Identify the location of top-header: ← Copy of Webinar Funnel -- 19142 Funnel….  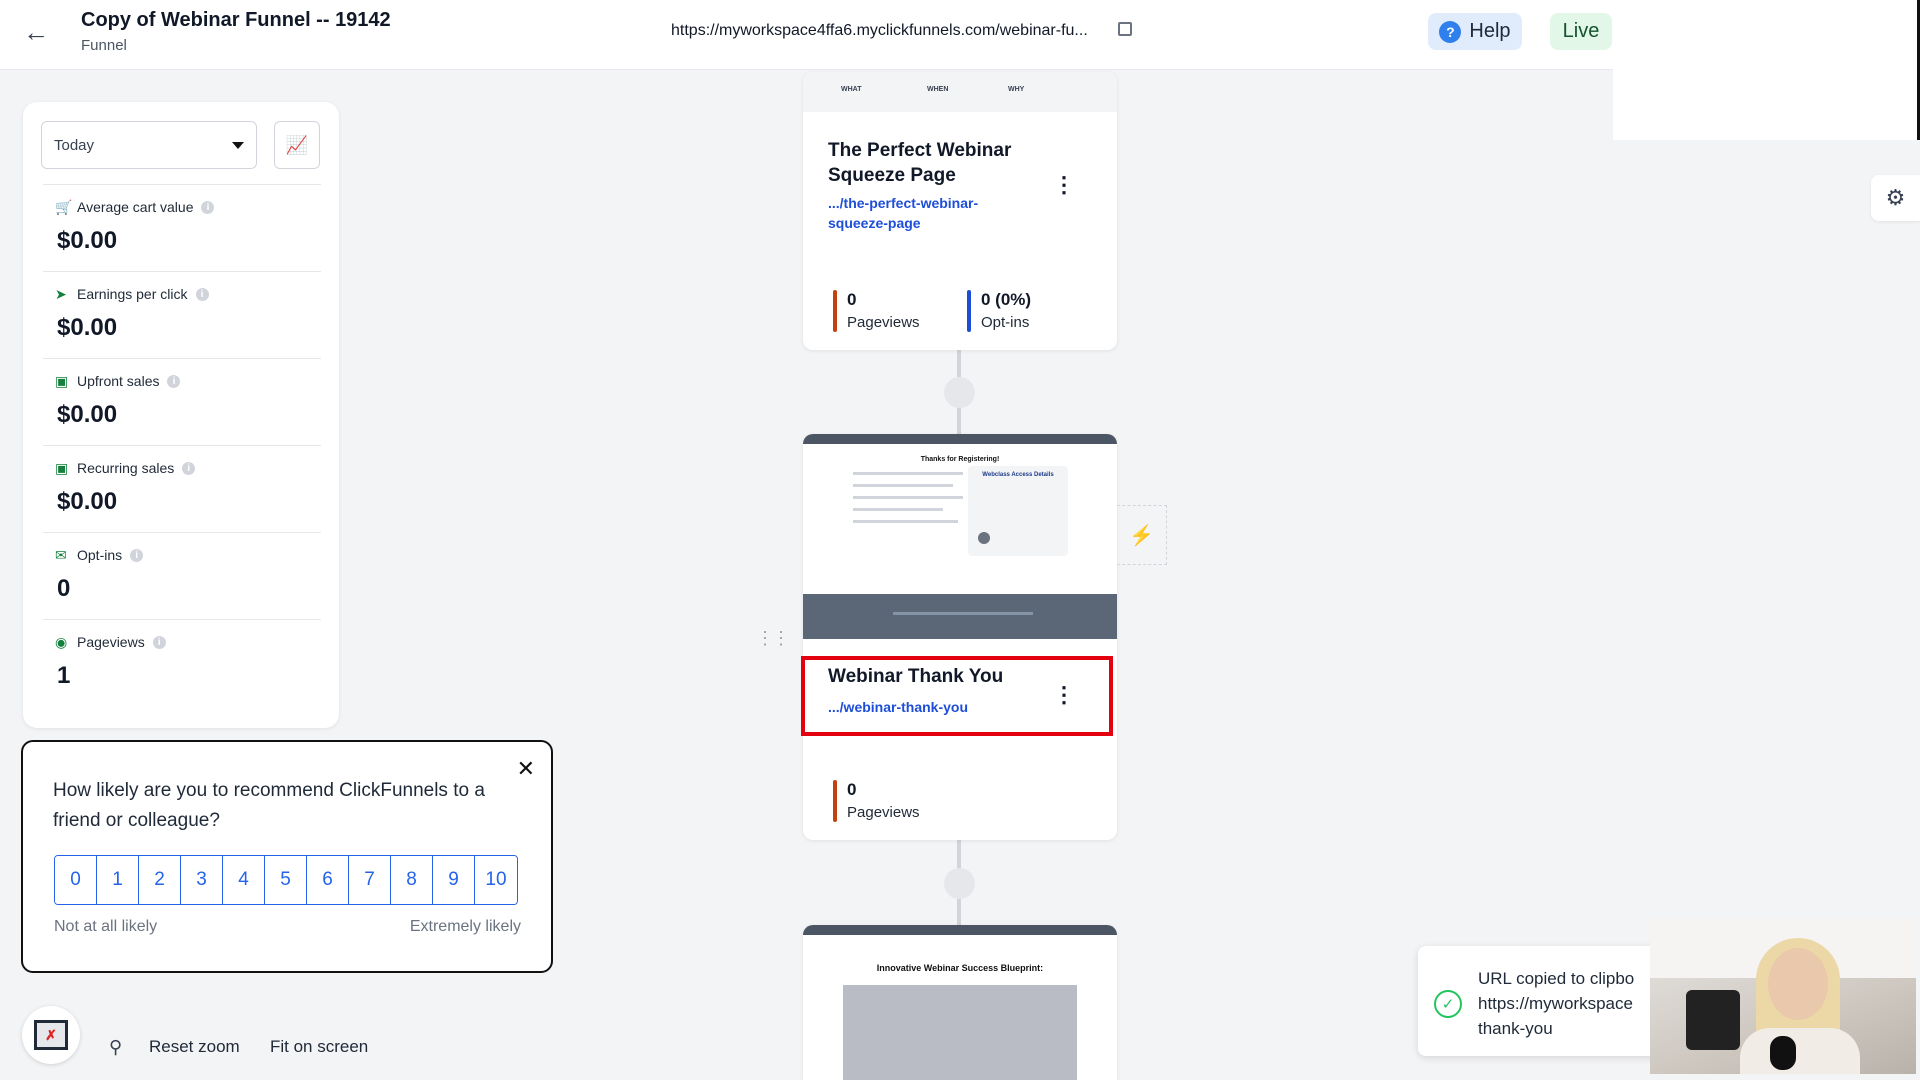
(806, 35).